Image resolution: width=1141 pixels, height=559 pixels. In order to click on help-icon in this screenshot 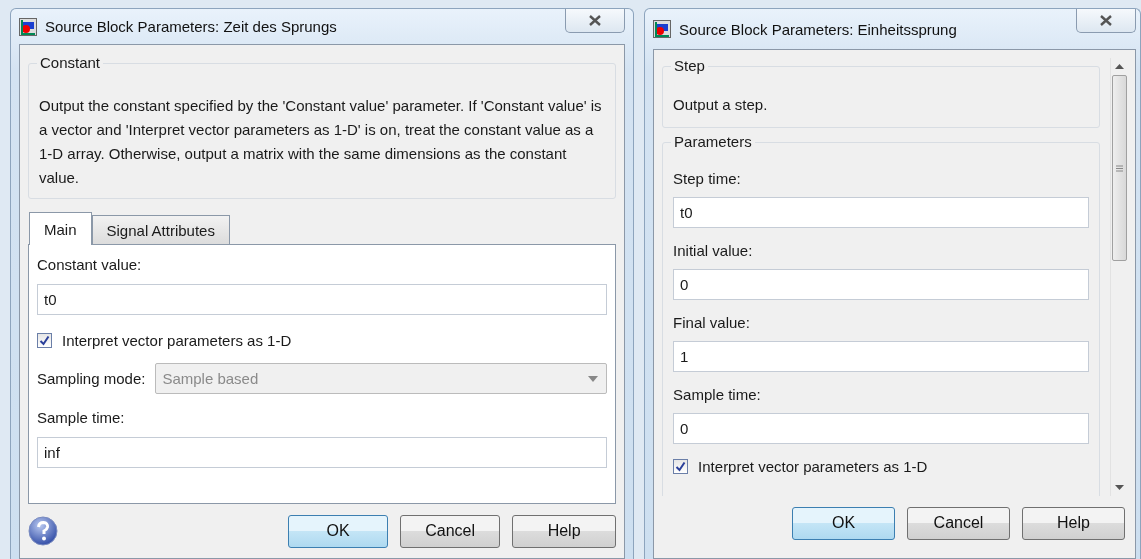, I will do `click(43, 531)`.